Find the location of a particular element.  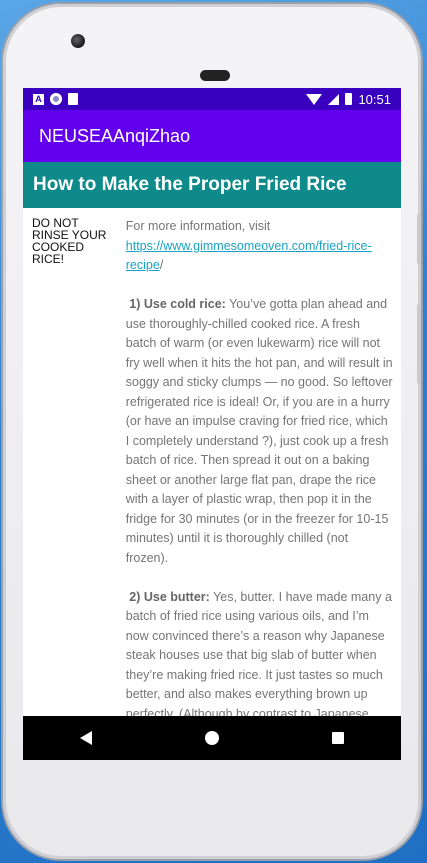

circle-icon is located at coordinates (56, 99).